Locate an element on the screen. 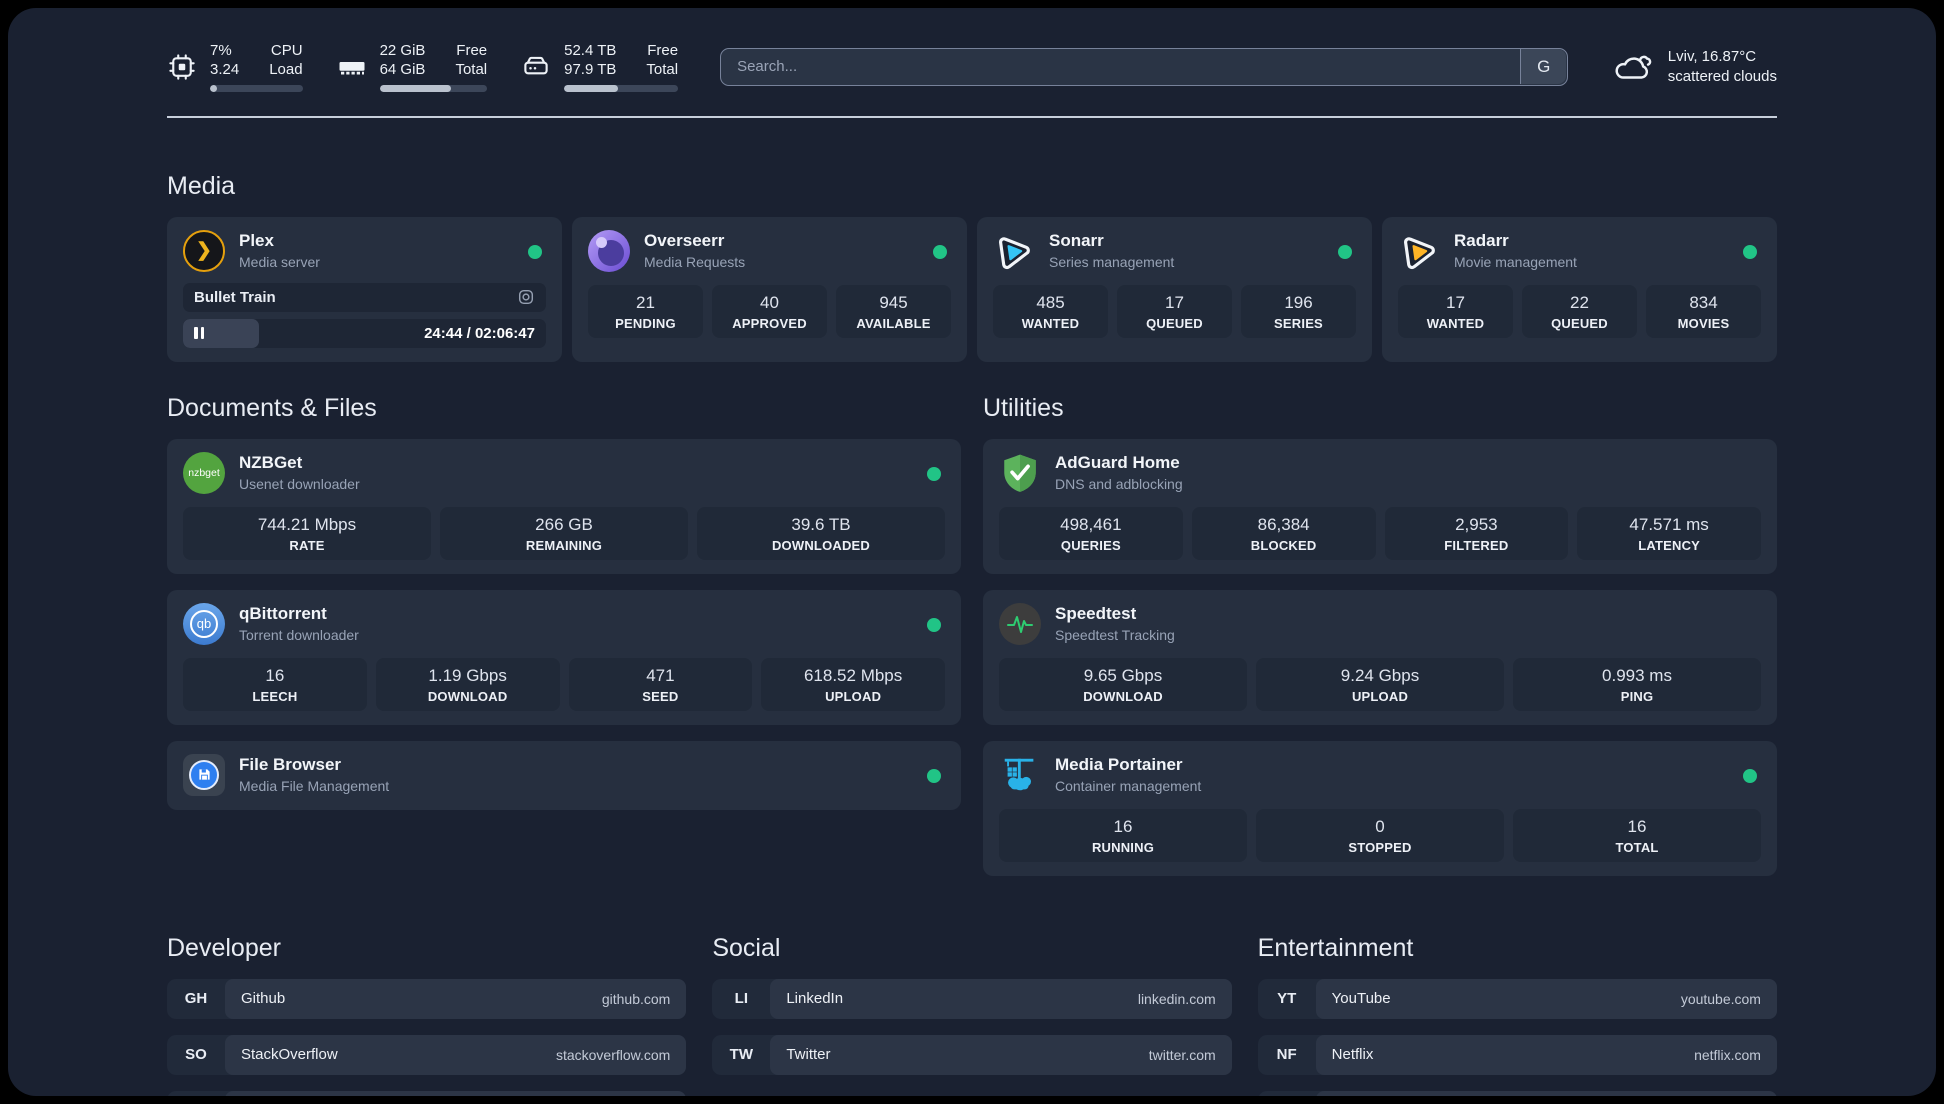 Image resolution: width=1944 pixels, height=1104 pixels. link-abbr: YT is located at coordinates (1287, 998).